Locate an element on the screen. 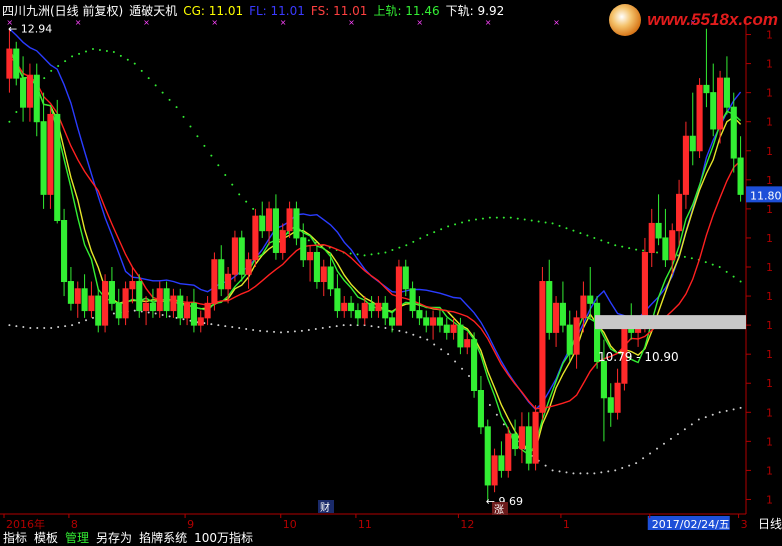 Image resolution: width=782 pixels, height=546 pixels. menu-indicator: 指标 is located at coordinates (15, 538).